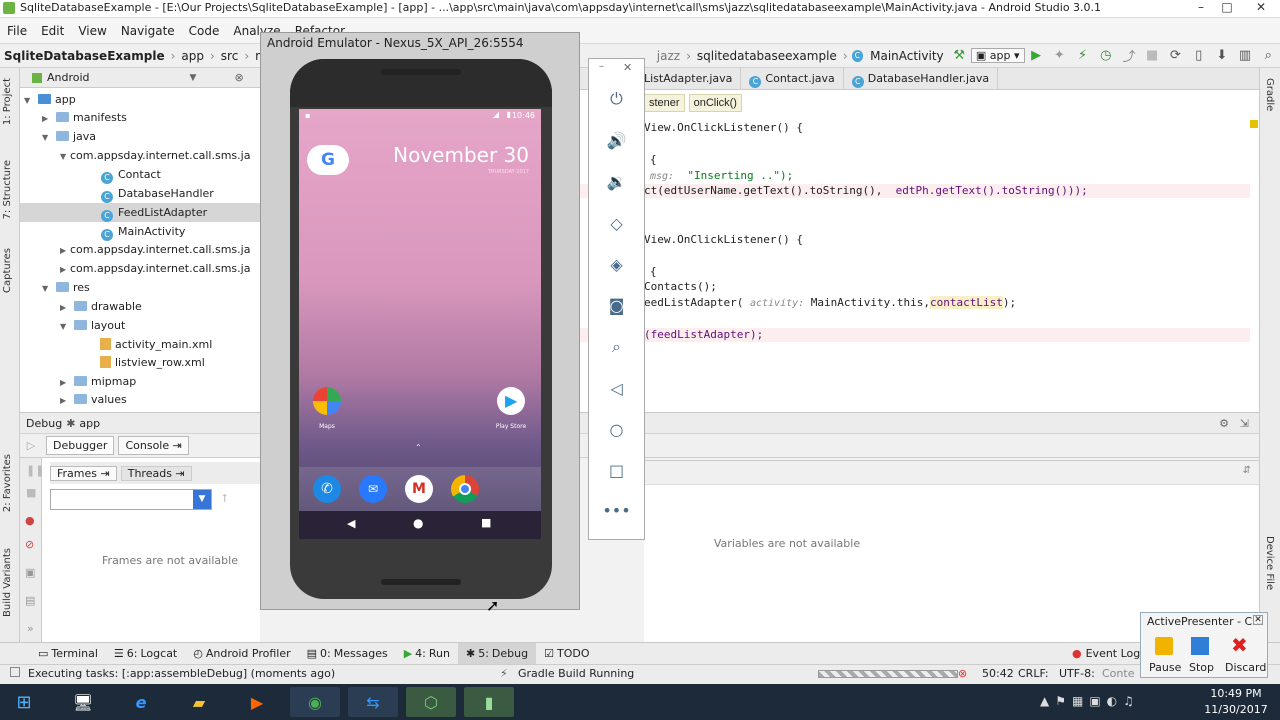  Describe the element at coordinates (141, 702) in the screenshot. I see `taskbar-ie: e` at that location.